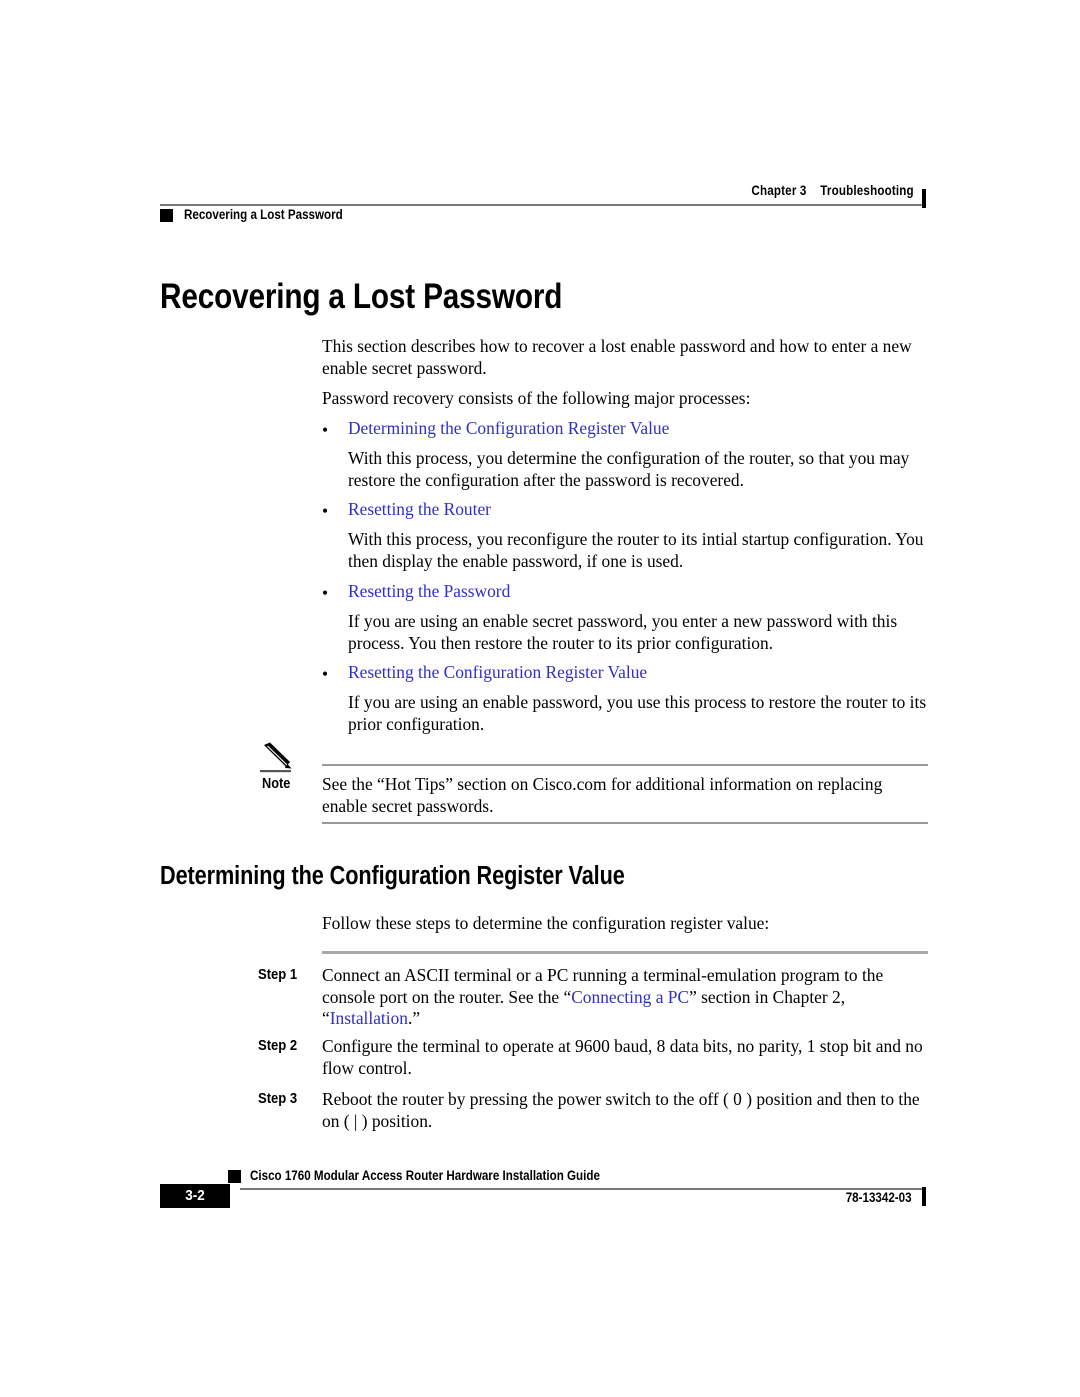 This screenshot has height=1397, width=1080. I want to click on list-item: • Resetting the Password, so click(627, 592).